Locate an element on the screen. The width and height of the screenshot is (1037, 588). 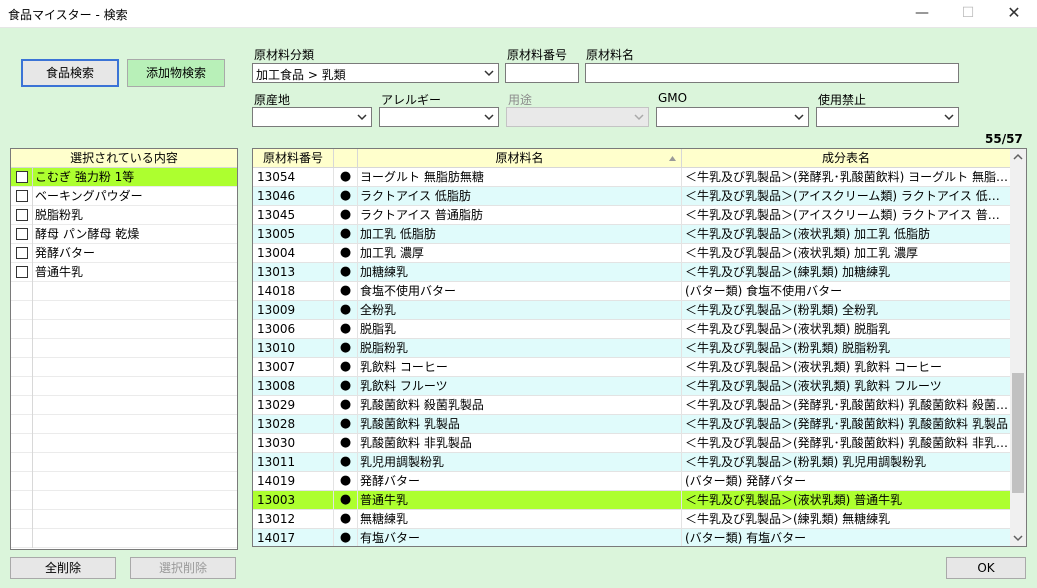
cell-composition: ＜牛乳及び乳製品＞(練乳類) 無糖練乳 is located at coordinates (788, 519).